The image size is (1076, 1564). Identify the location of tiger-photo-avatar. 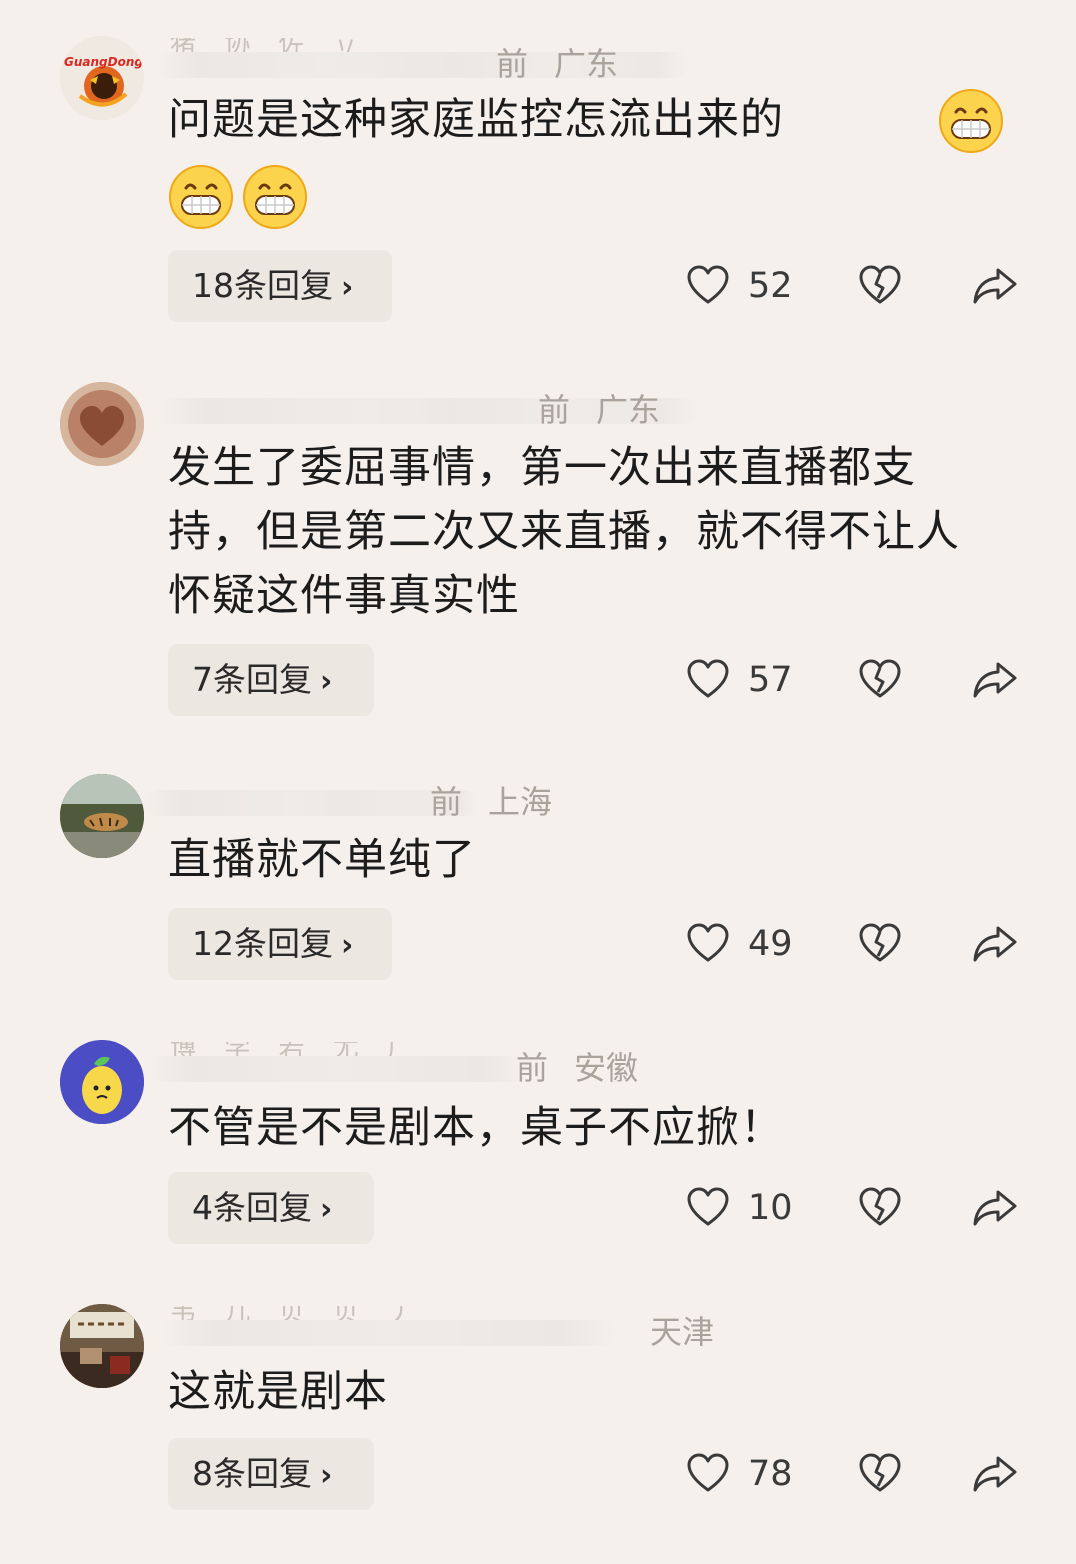
(102, 816).